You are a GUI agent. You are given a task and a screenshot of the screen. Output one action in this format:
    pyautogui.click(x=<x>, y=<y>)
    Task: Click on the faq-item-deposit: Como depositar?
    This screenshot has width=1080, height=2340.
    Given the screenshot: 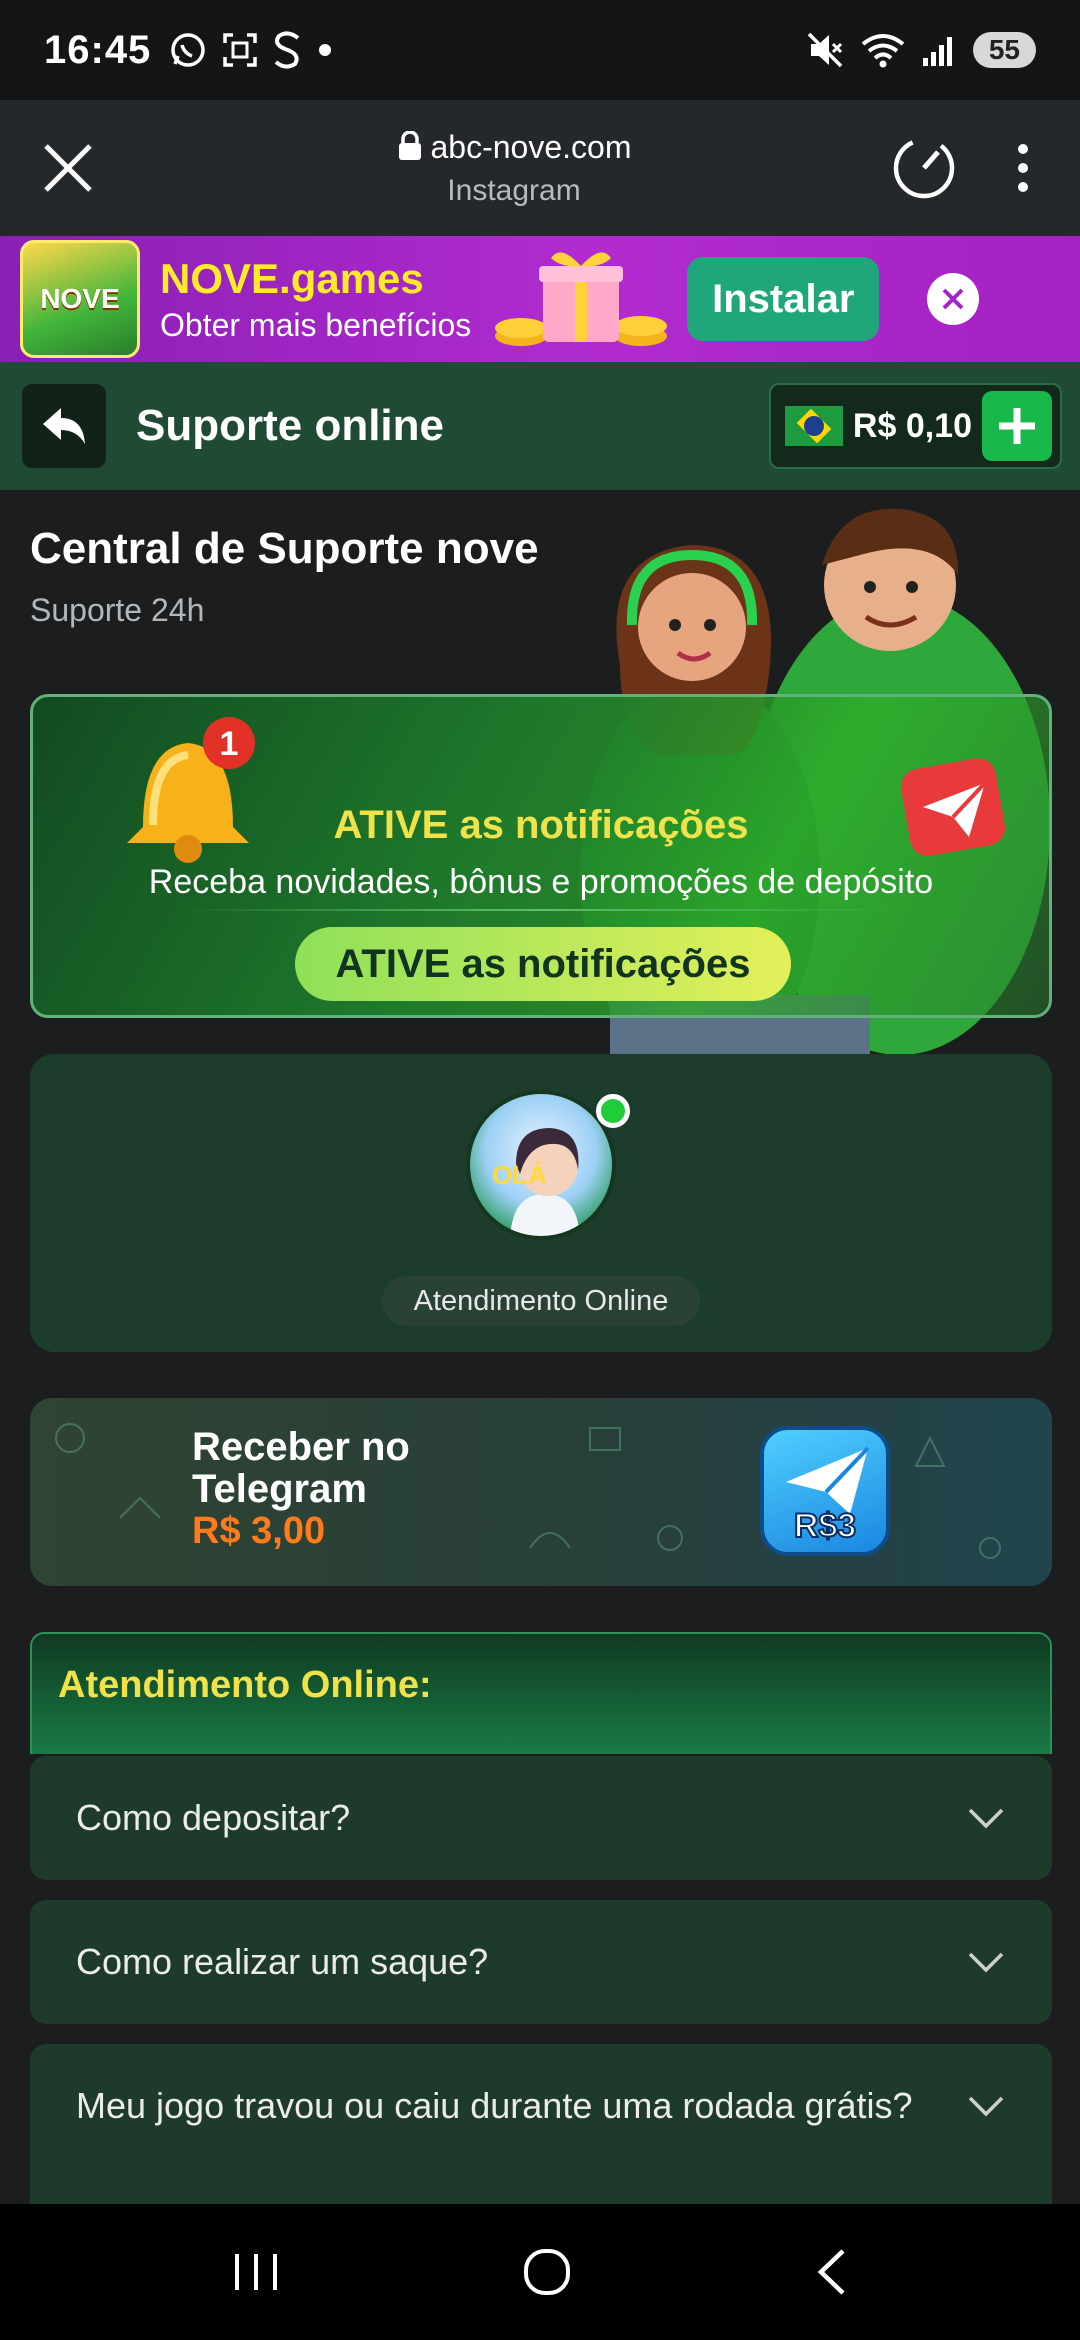 What is the action you would take?
    pyautogui.click(x=541, y=1818)
    